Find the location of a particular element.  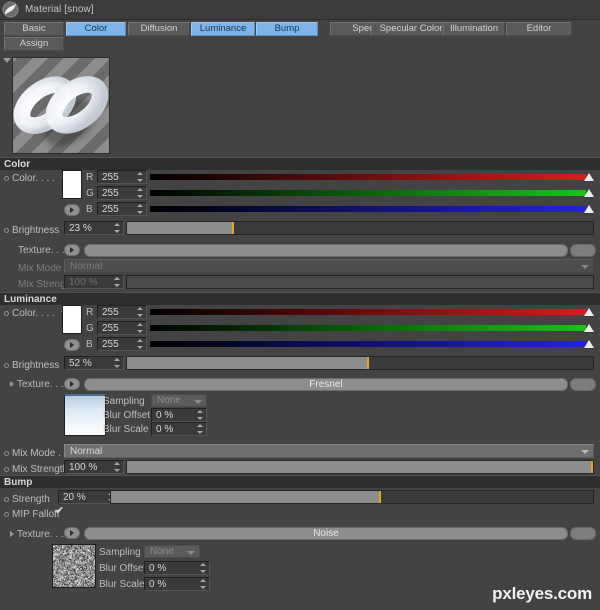

luminance-channel-g-field: 255 is located at coordinates (122, 328).